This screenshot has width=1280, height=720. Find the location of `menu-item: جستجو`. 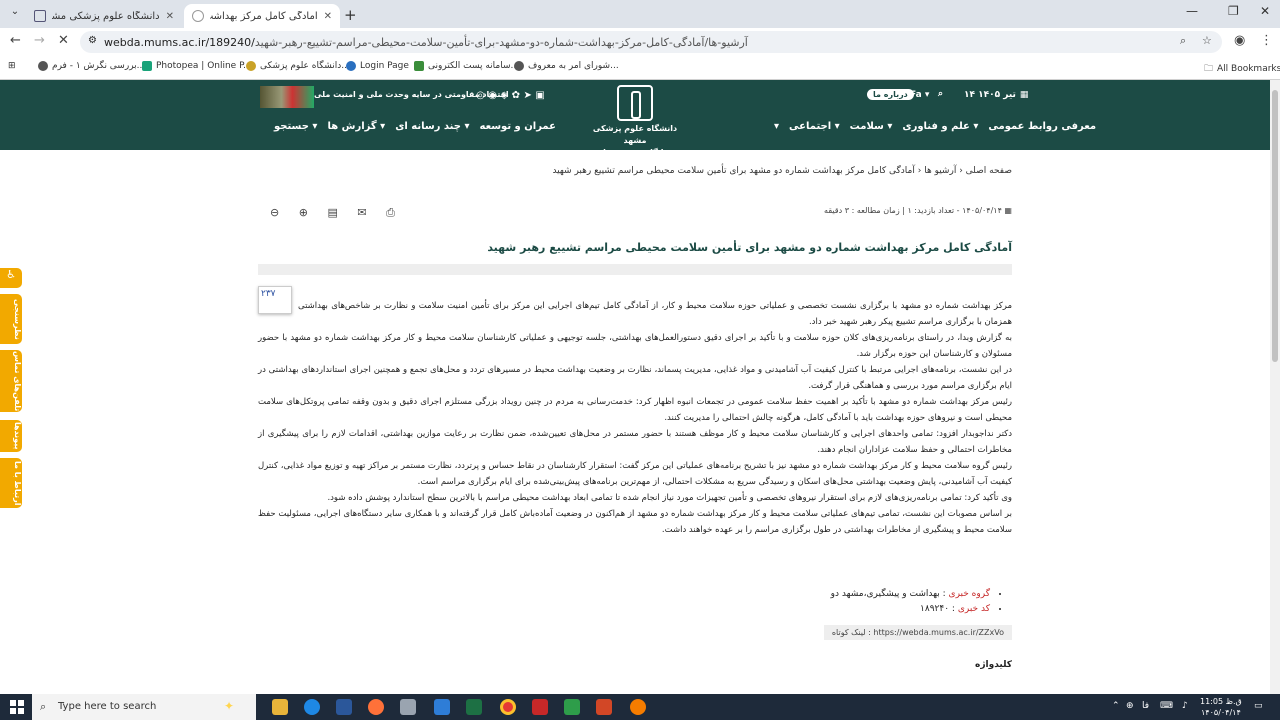

menu-item: جستجو is located at coordinates (291, 126).